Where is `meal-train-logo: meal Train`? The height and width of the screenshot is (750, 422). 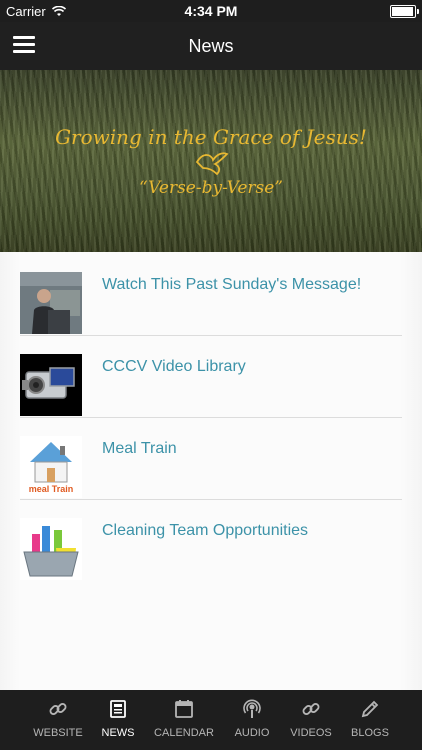
meal-train-logo: meal Train is located at coordinates (51, 467).